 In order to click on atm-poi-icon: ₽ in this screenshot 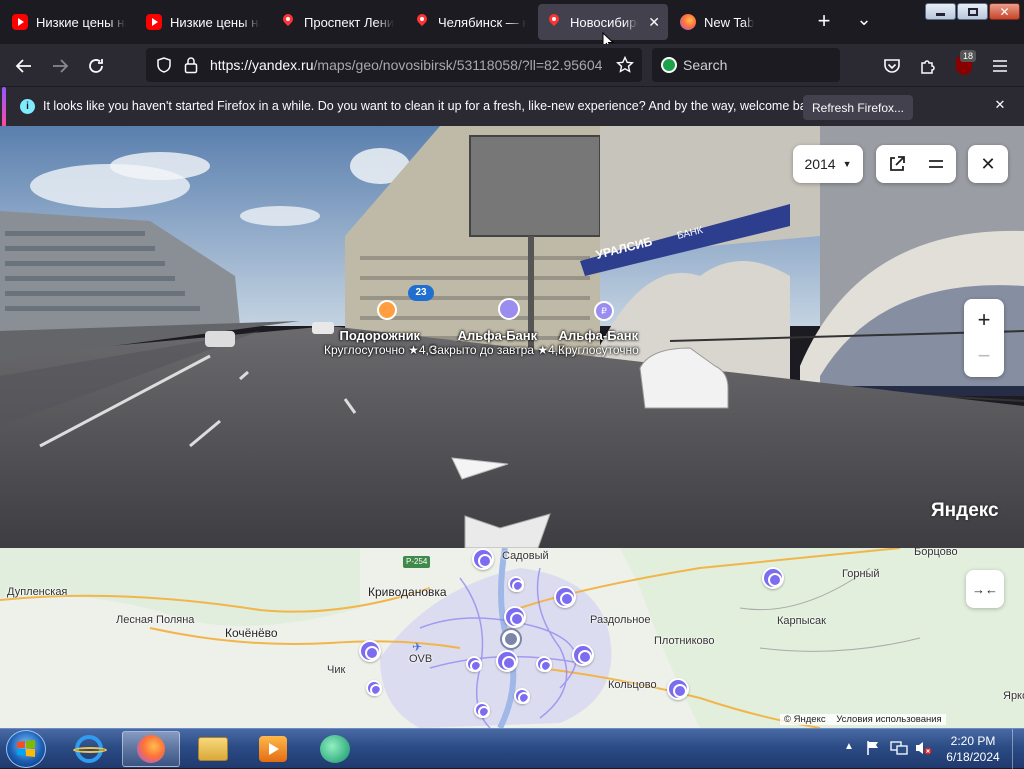, I will do `click(604, 311)`.